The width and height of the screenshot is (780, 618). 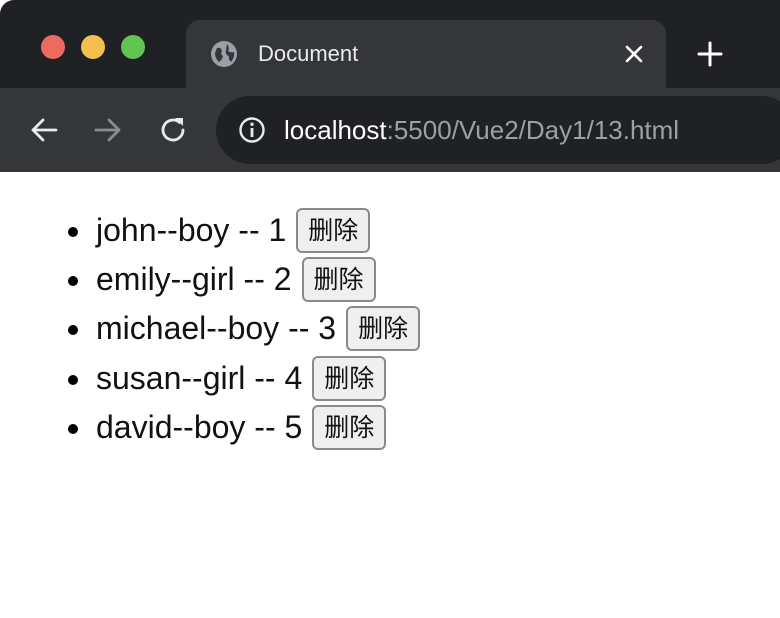 I want to click on list-item: susan--girl -- 4 删除, so click(x=238, y=378).